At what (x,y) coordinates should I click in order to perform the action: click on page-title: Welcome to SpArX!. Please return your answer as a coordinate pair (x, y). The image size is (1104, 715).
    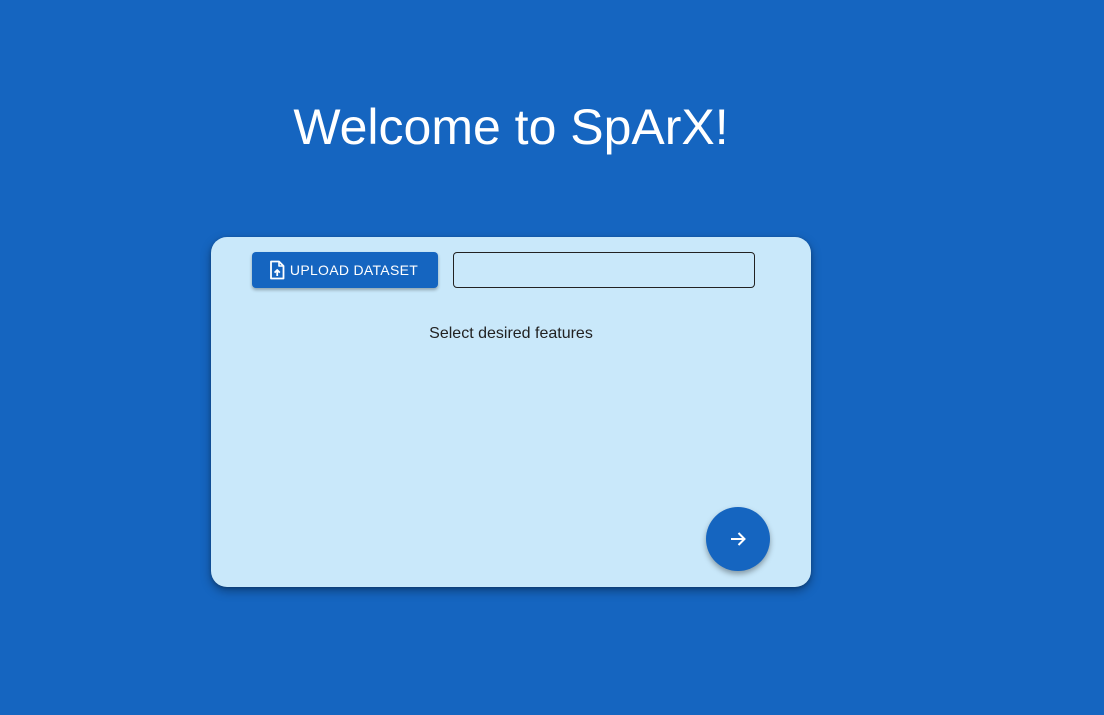
    Looking at the image, I should click on (511, 127).